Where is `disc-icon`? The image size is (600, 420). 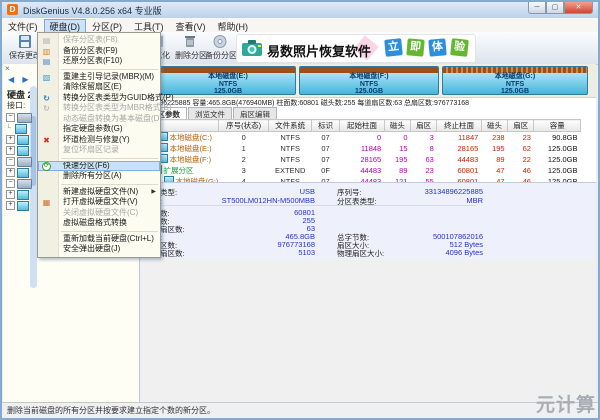
disc-icon is located at coordinates (220, 41).